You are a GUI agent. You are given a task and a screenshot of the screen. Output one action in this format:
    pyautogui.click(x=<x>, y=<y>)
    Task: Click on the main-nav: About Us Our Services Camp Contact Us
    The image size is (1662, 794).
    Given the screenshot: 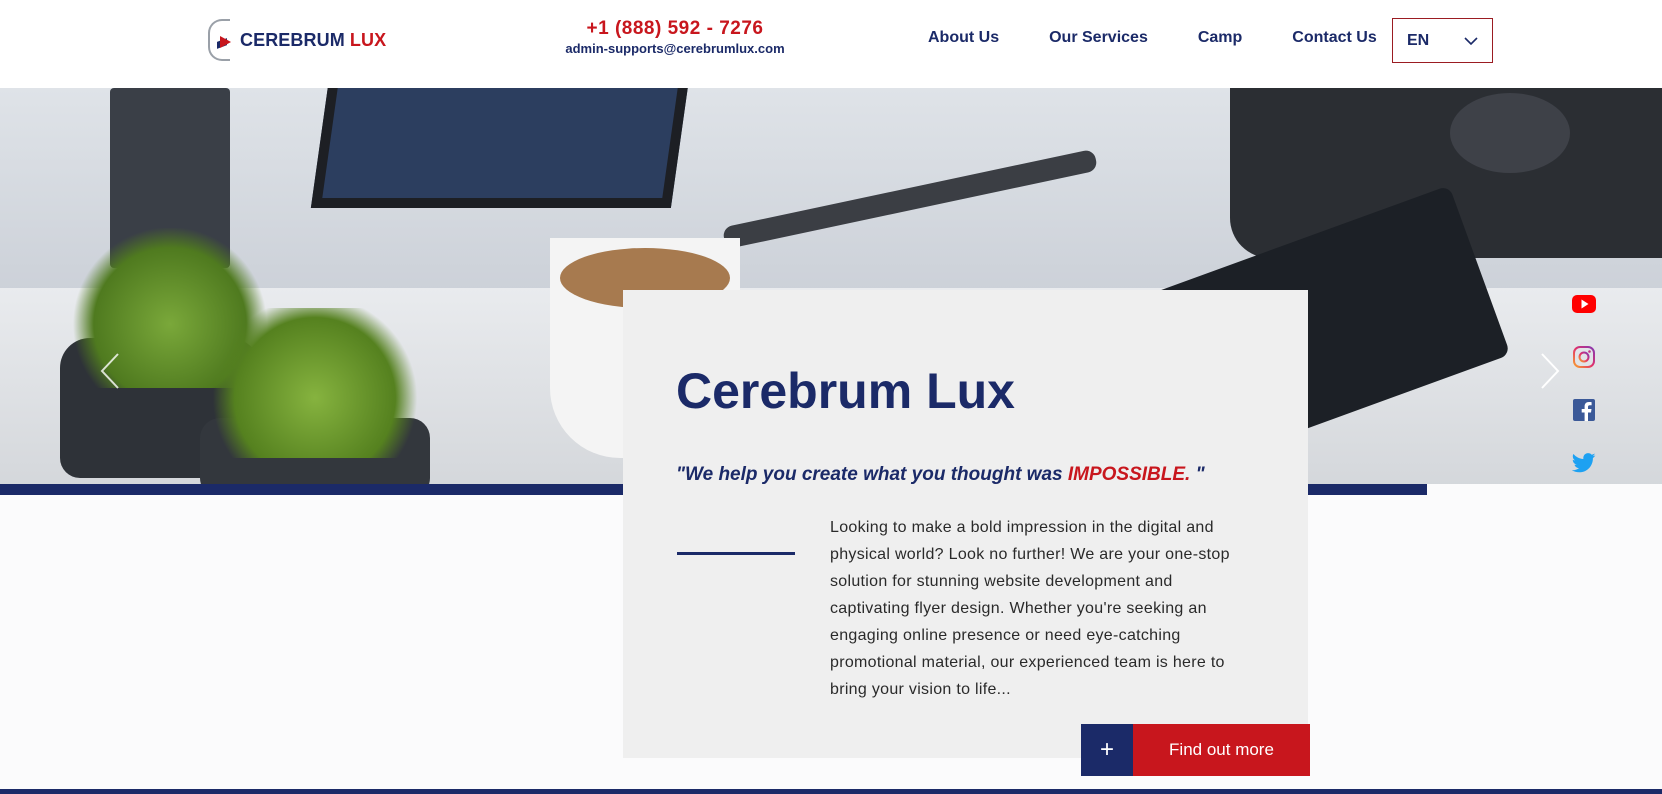 What is the action you would take?
    pyautogui.click(x=1177, y=38)
    